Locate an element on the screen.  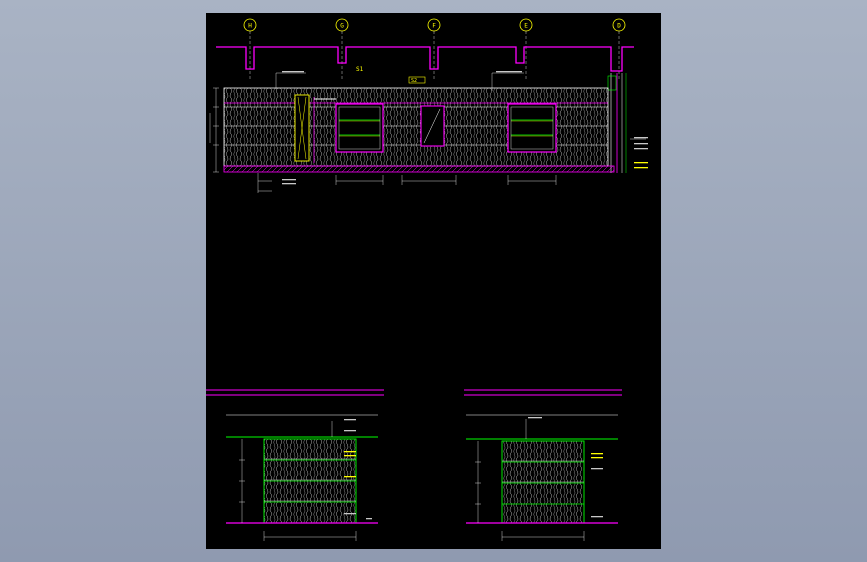
svg-text: D is located at coordinates (619, 26).